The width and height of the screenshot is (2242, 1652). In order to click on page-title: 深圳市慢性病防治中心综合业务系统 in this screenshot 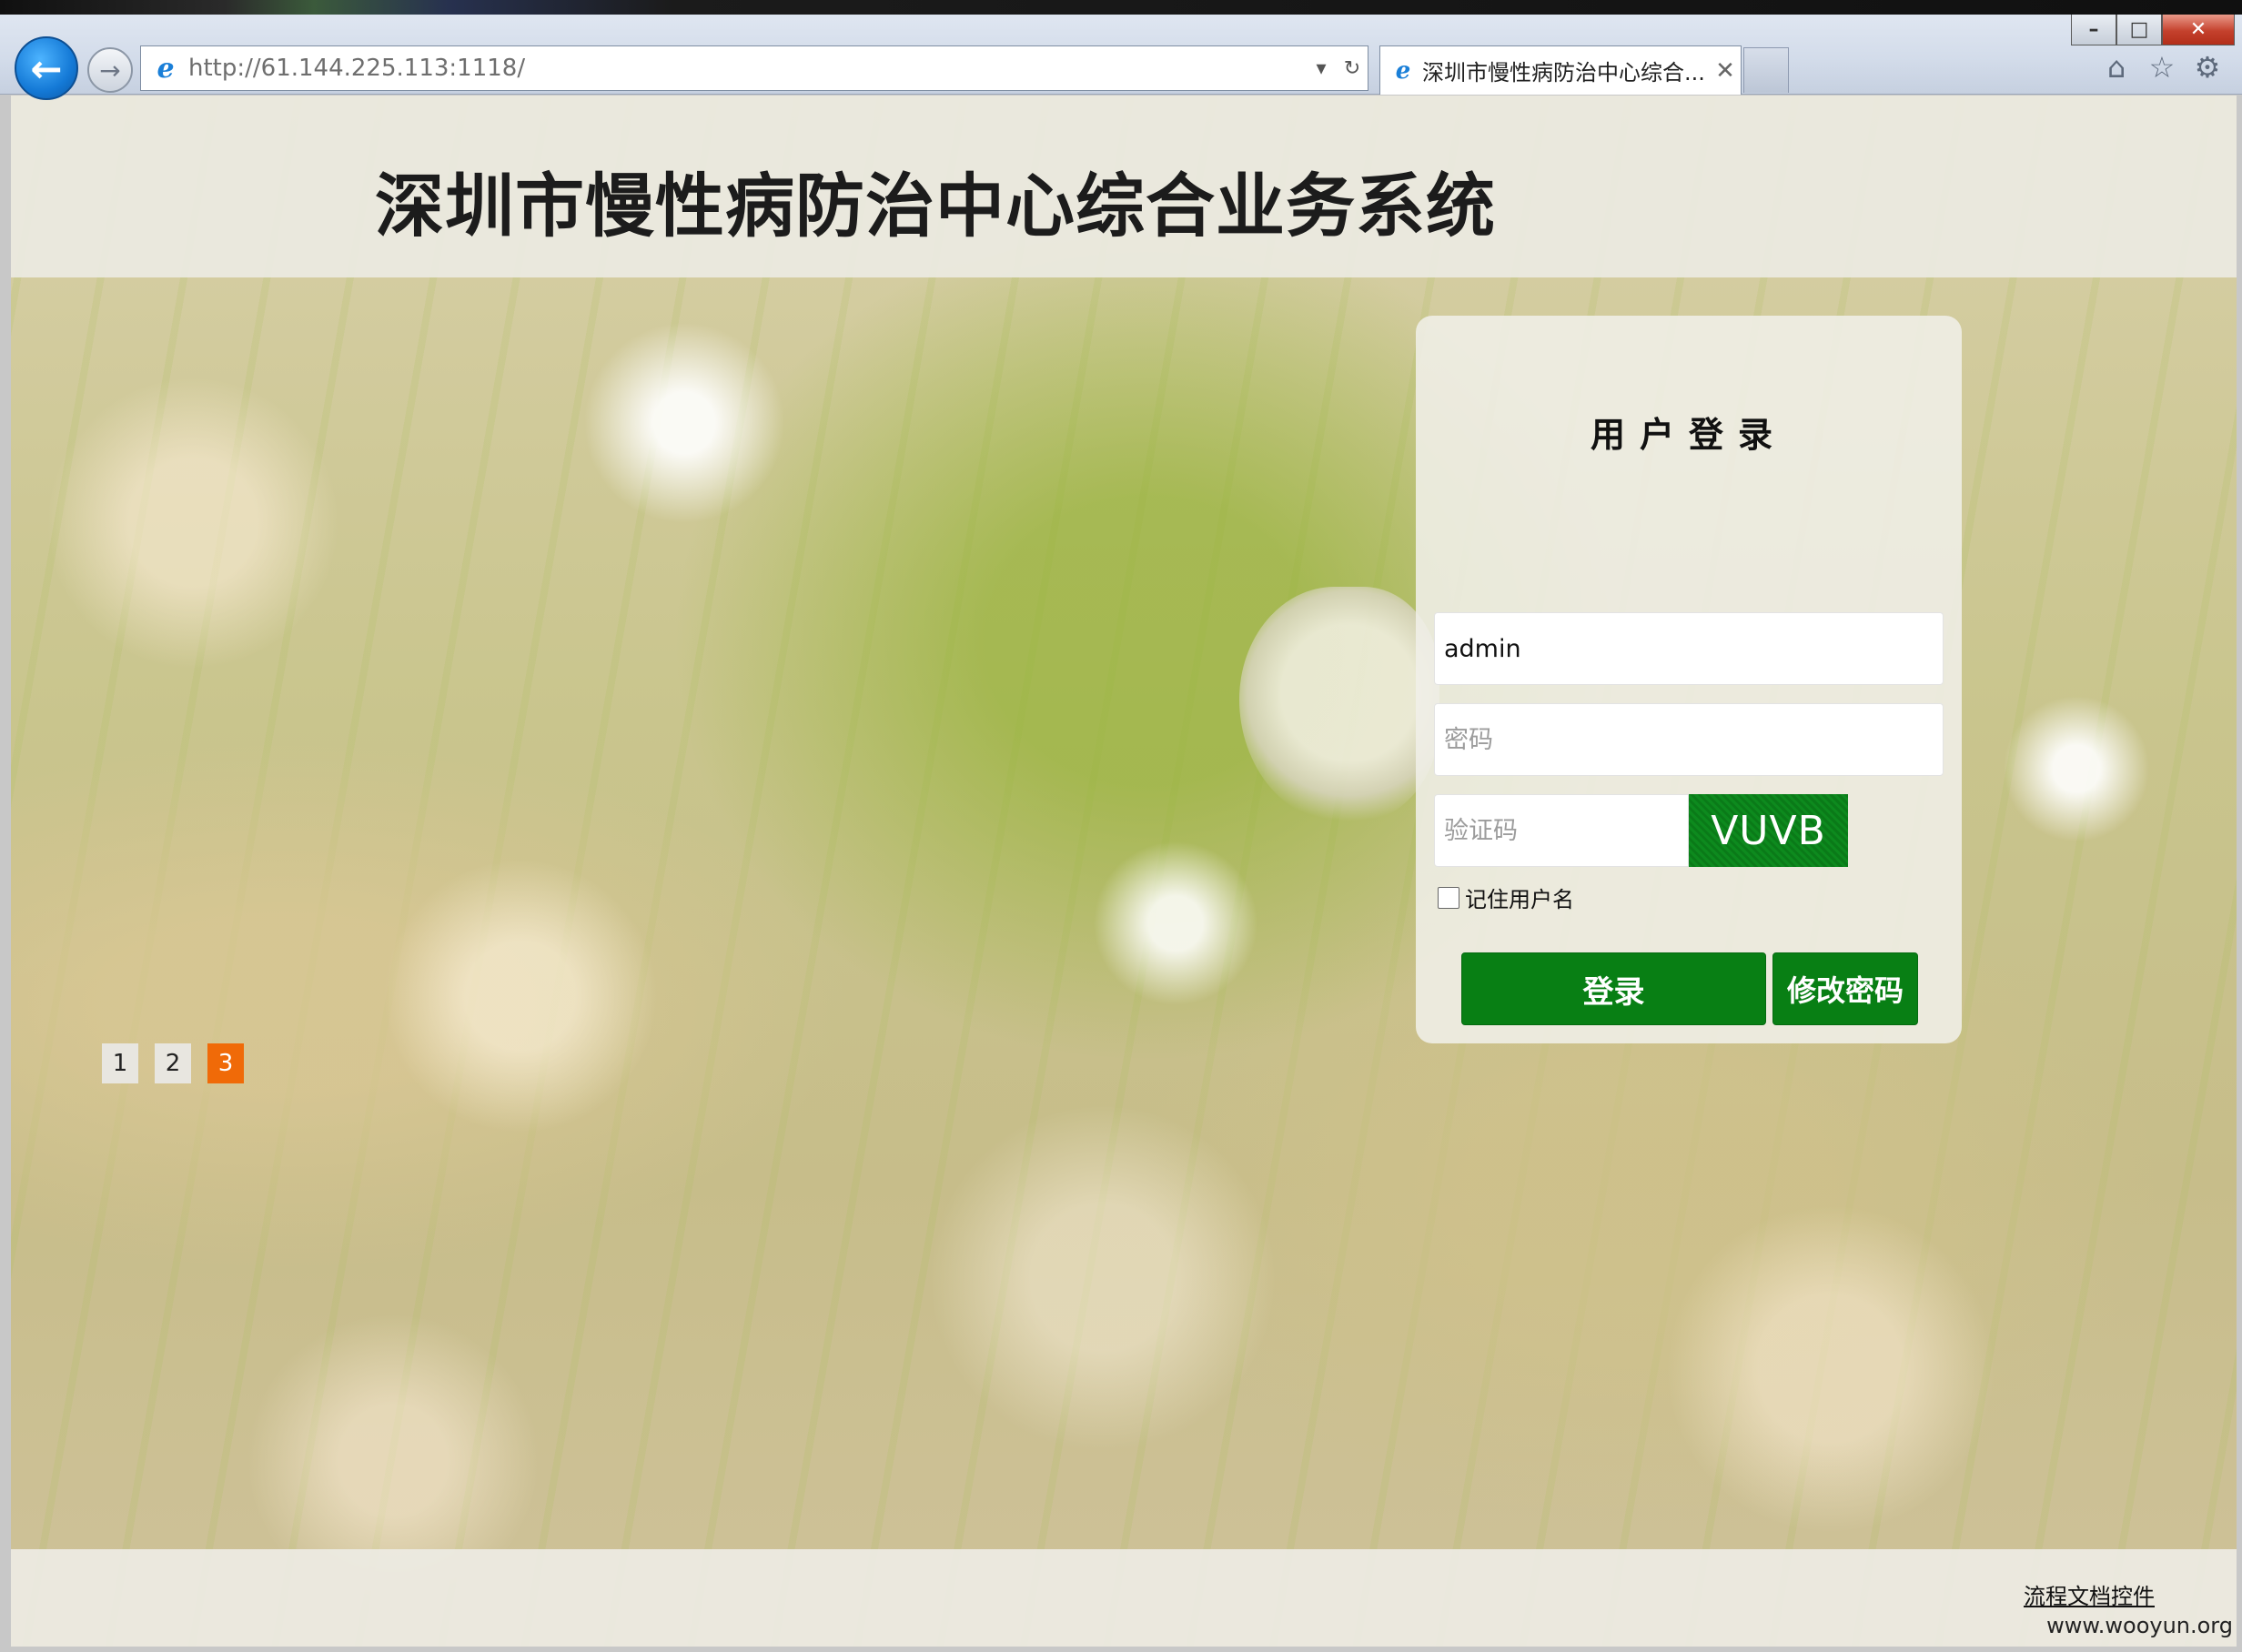, I will do `click(935, 206)`.